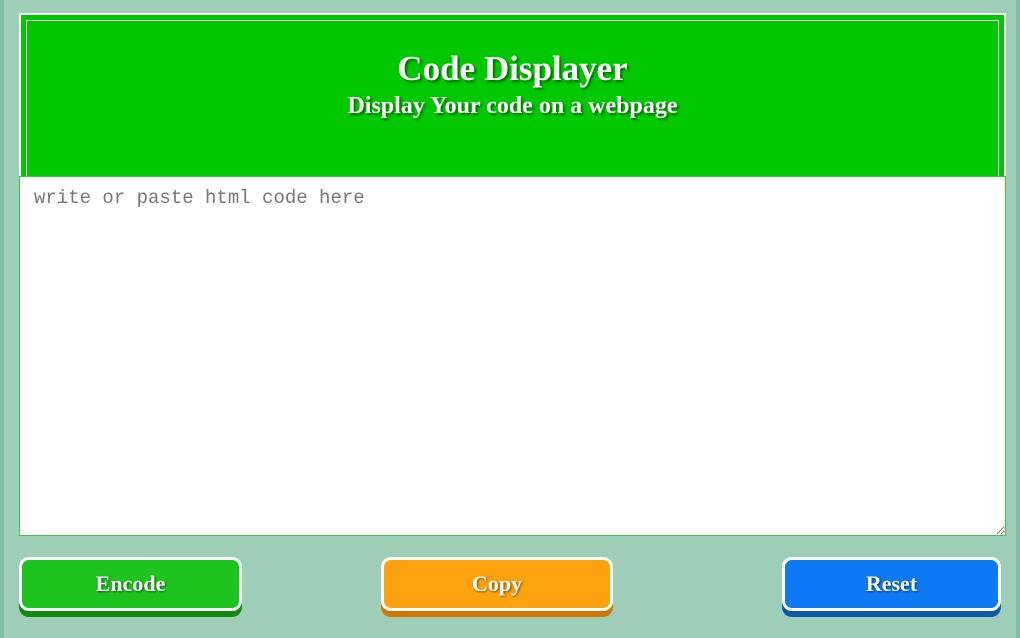 This screenshot has height=638, width=1020. What do you see at coordinates (891, 584) in the screenshot?
I see `reset-button: Reset` at bounding box center [891, 584].